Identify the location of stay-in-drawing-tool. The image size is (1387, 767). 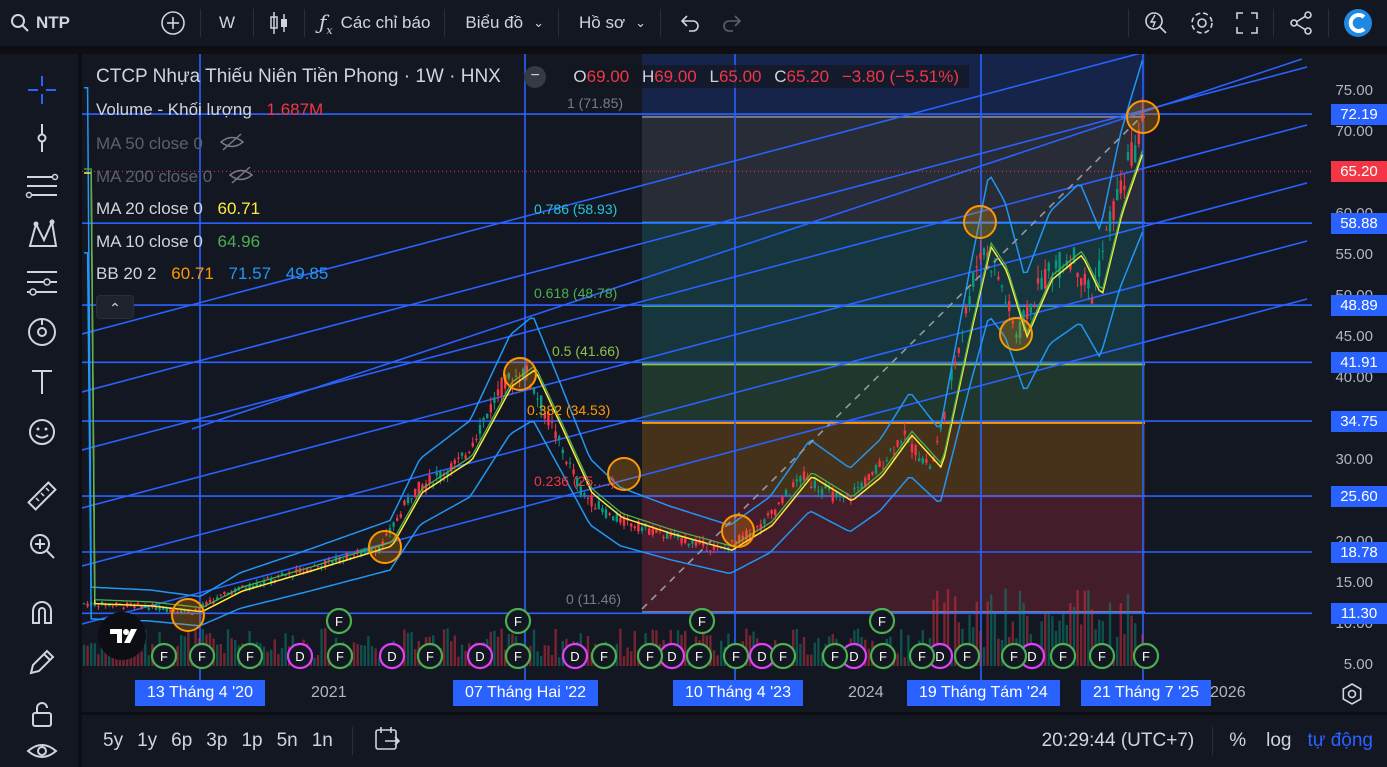
(42, 662).